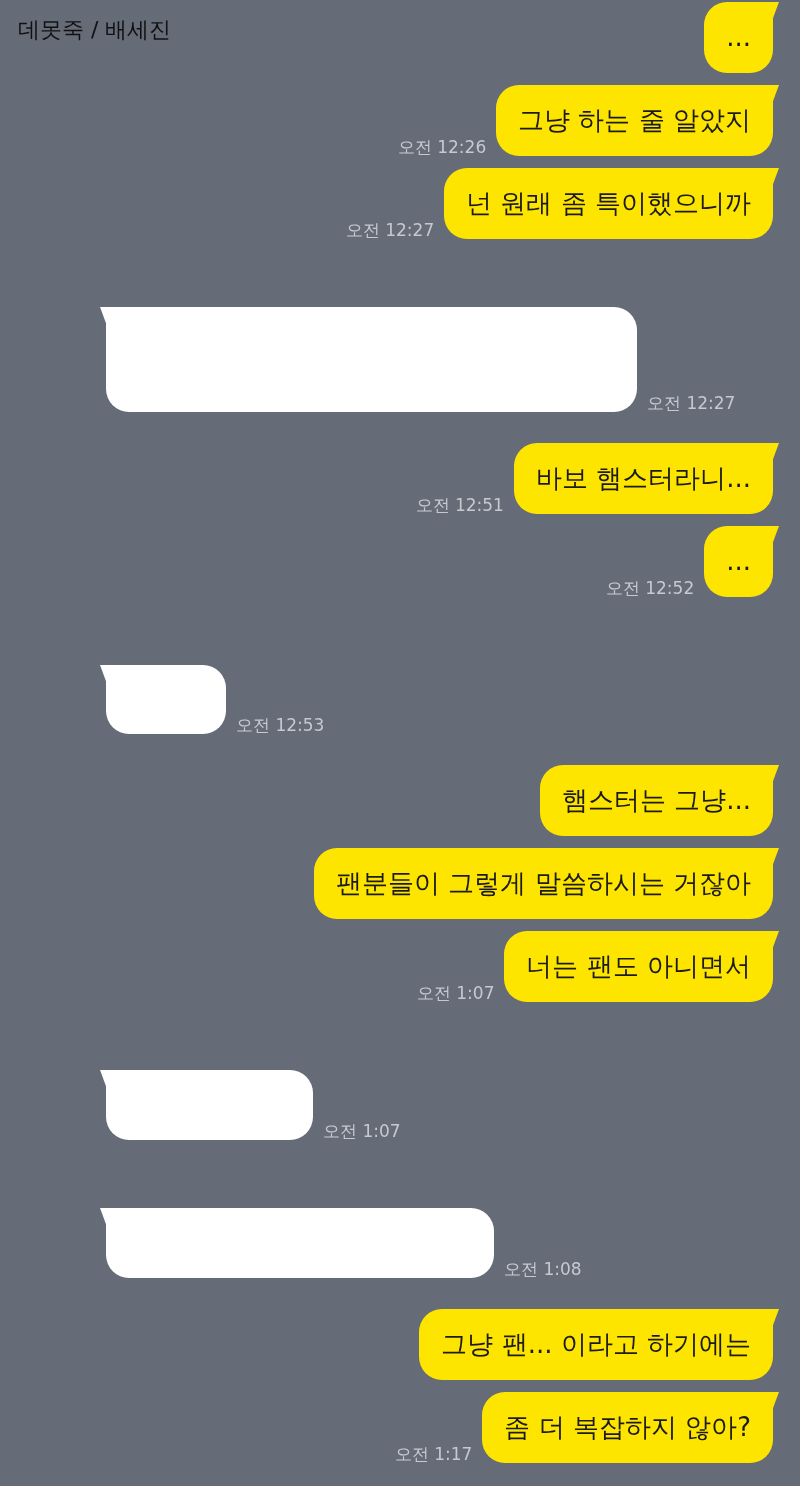 The width and height of the screenshot is (800, 1486). I want to click on message-time: 오전 12:52, so click(650, 588).